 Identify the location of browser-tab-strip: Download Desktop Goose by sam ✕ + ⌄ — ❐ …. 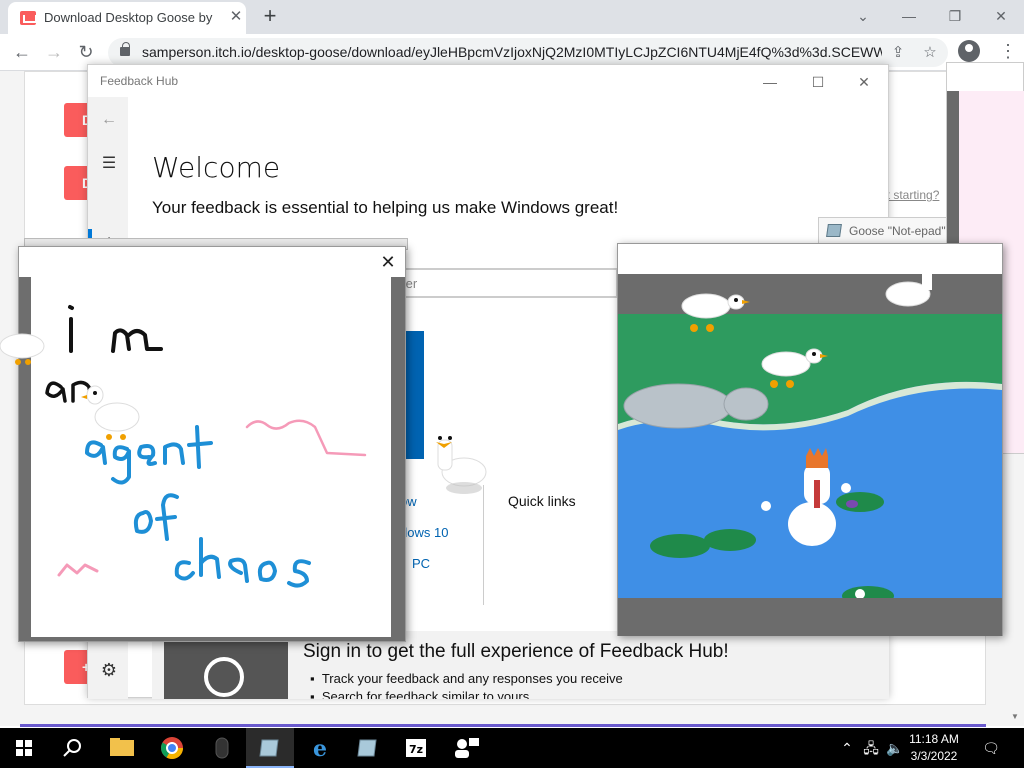
(512, 17).